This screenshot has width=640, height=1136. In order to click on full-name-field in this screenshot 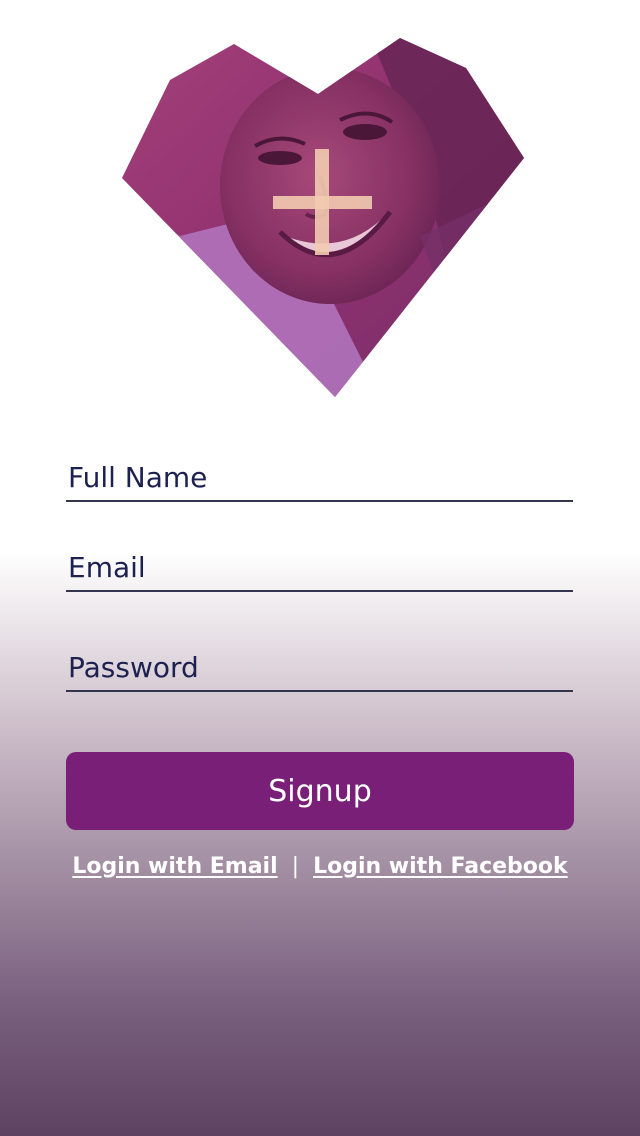, I will do `click(319, 478)`.